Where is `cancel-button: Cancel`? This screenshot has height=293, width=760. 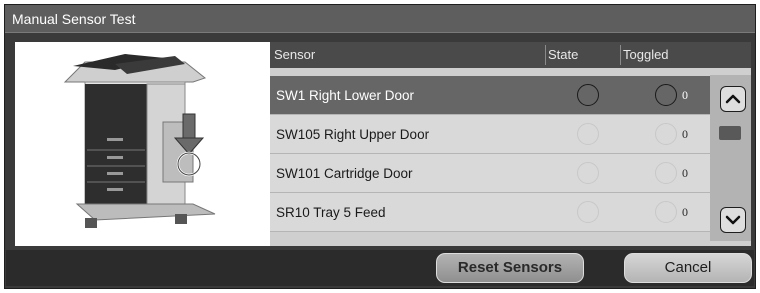 cancel-button: Cancel is located at coordinates (688, 268).